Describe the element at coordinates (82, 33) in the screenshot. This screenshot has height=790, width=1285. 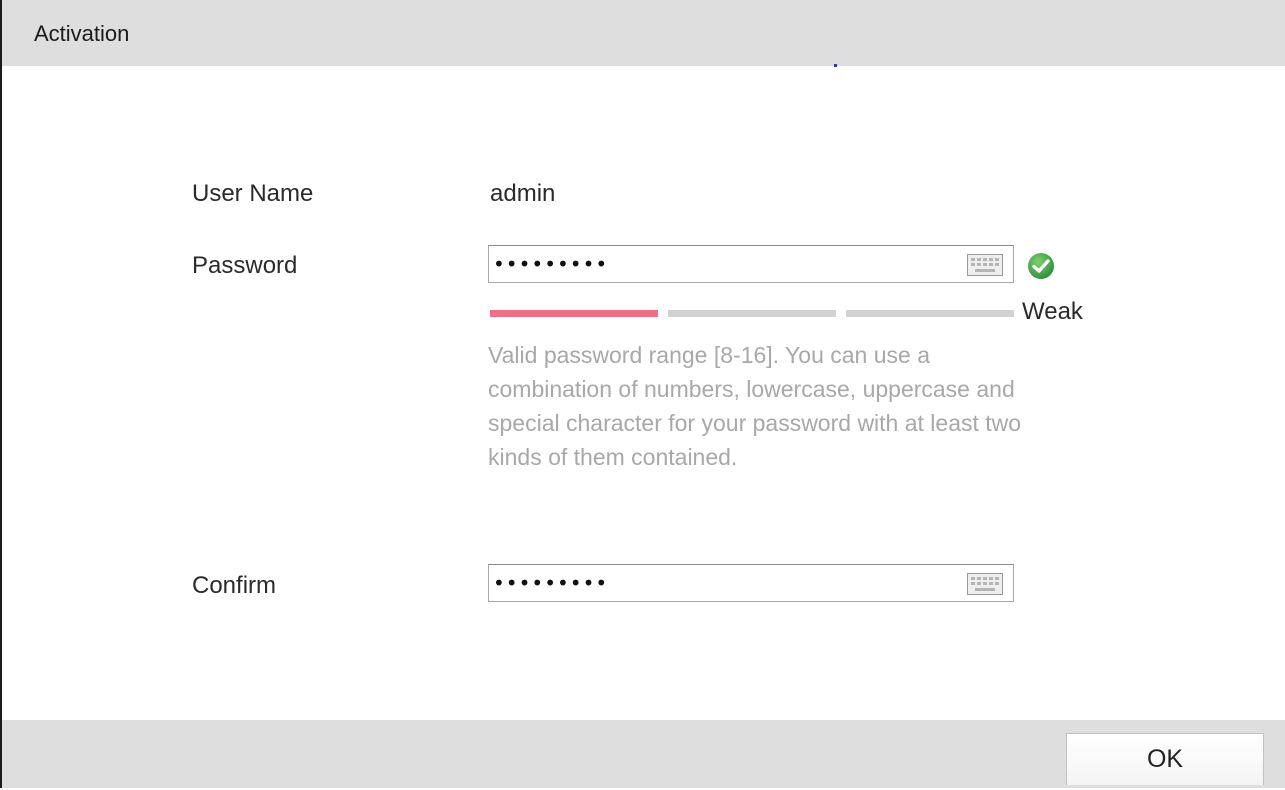
I see `dialog-title: Activation` at that location.